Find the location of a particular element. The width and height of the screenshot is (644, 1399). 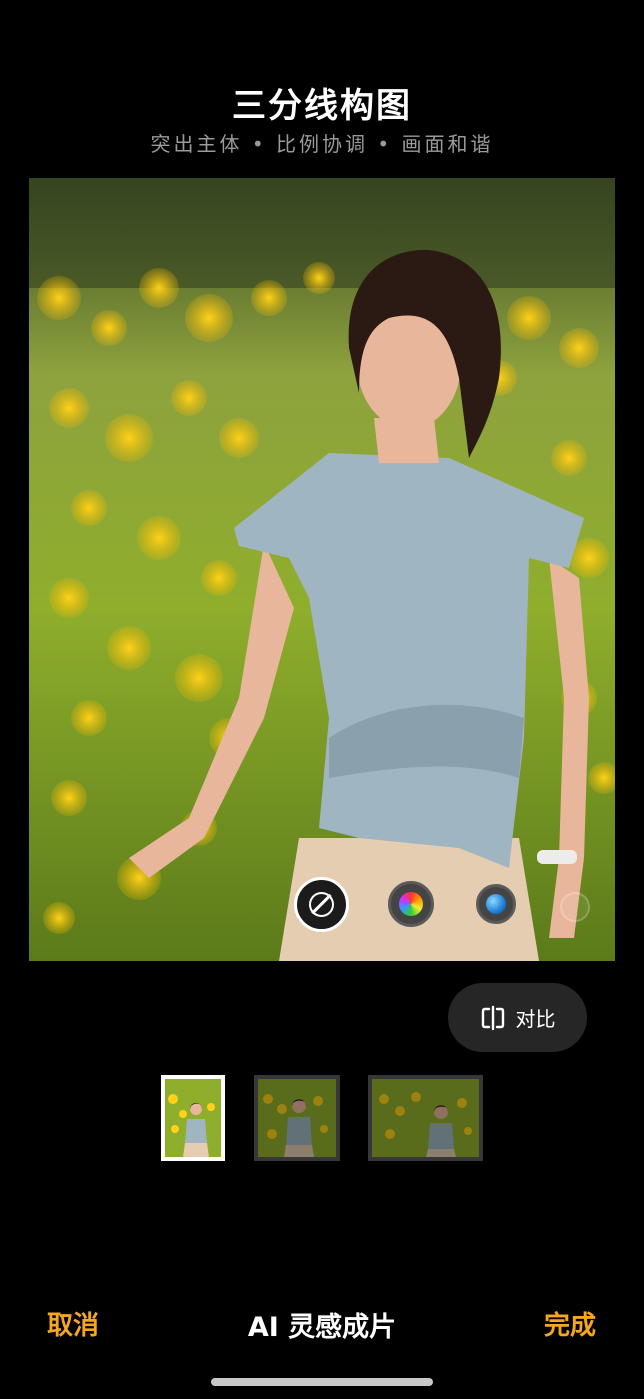

faded-filter-button is located at coordinates (575, 907).